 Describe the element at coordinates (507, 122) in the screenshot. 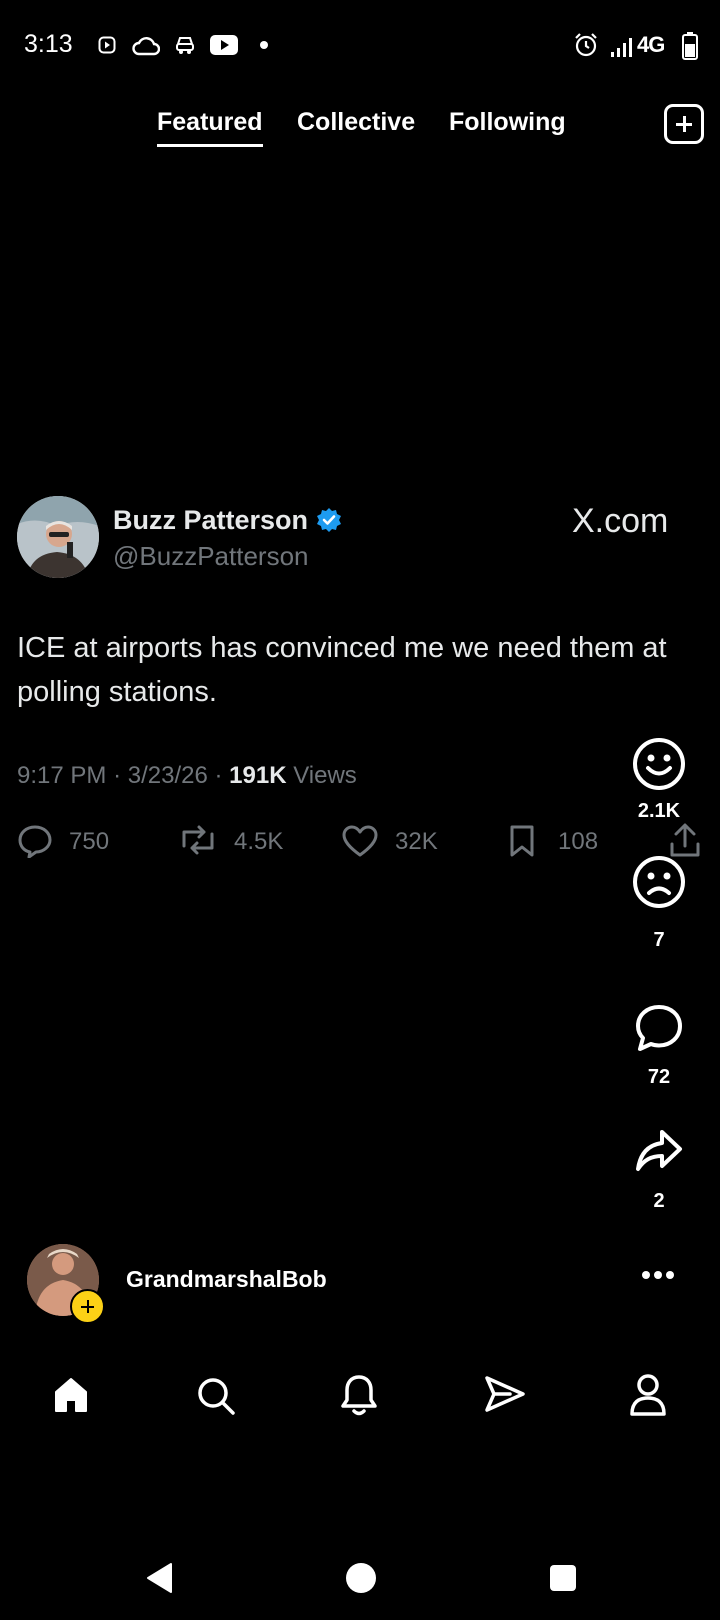

I see `tab-following: Following` at that location.